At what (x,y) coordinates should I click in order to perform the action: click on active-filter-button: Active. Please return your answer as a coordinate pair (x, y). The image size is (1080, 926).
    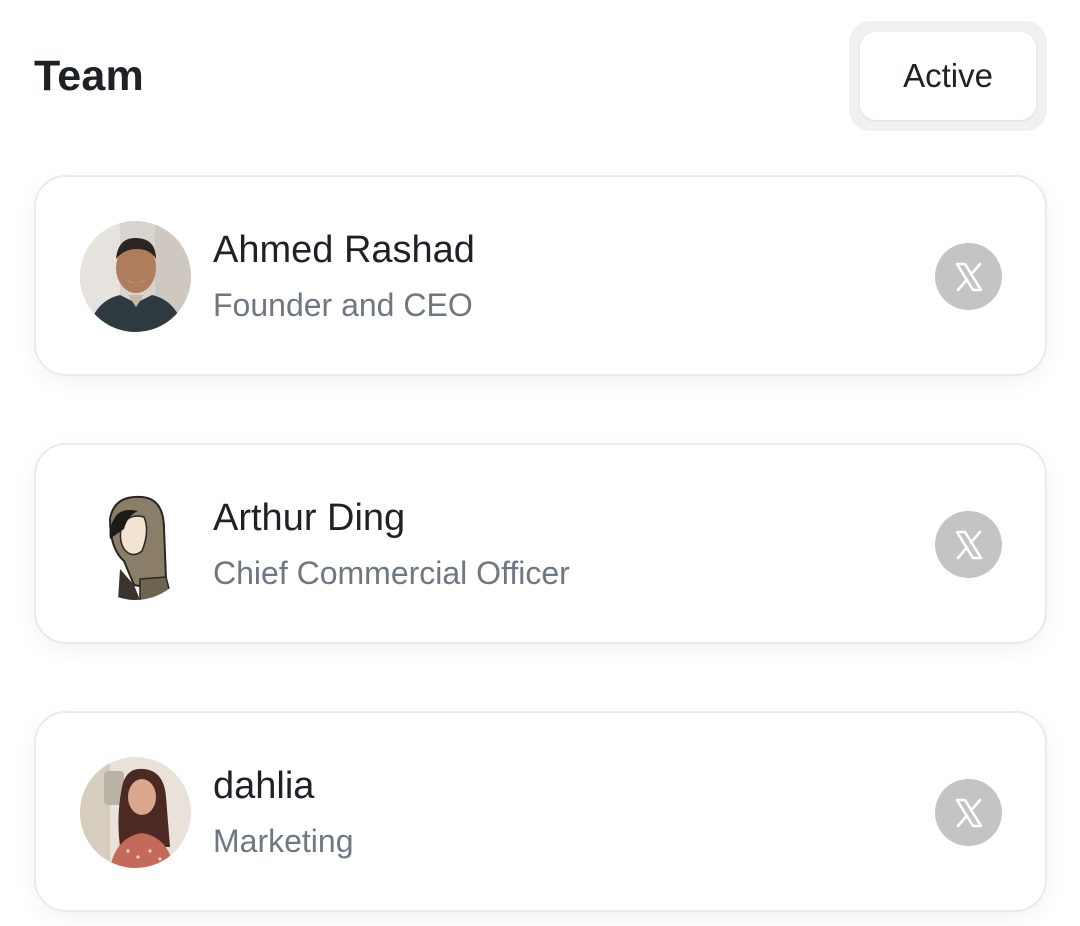
    Looking at the image, I should click on (948, 76).